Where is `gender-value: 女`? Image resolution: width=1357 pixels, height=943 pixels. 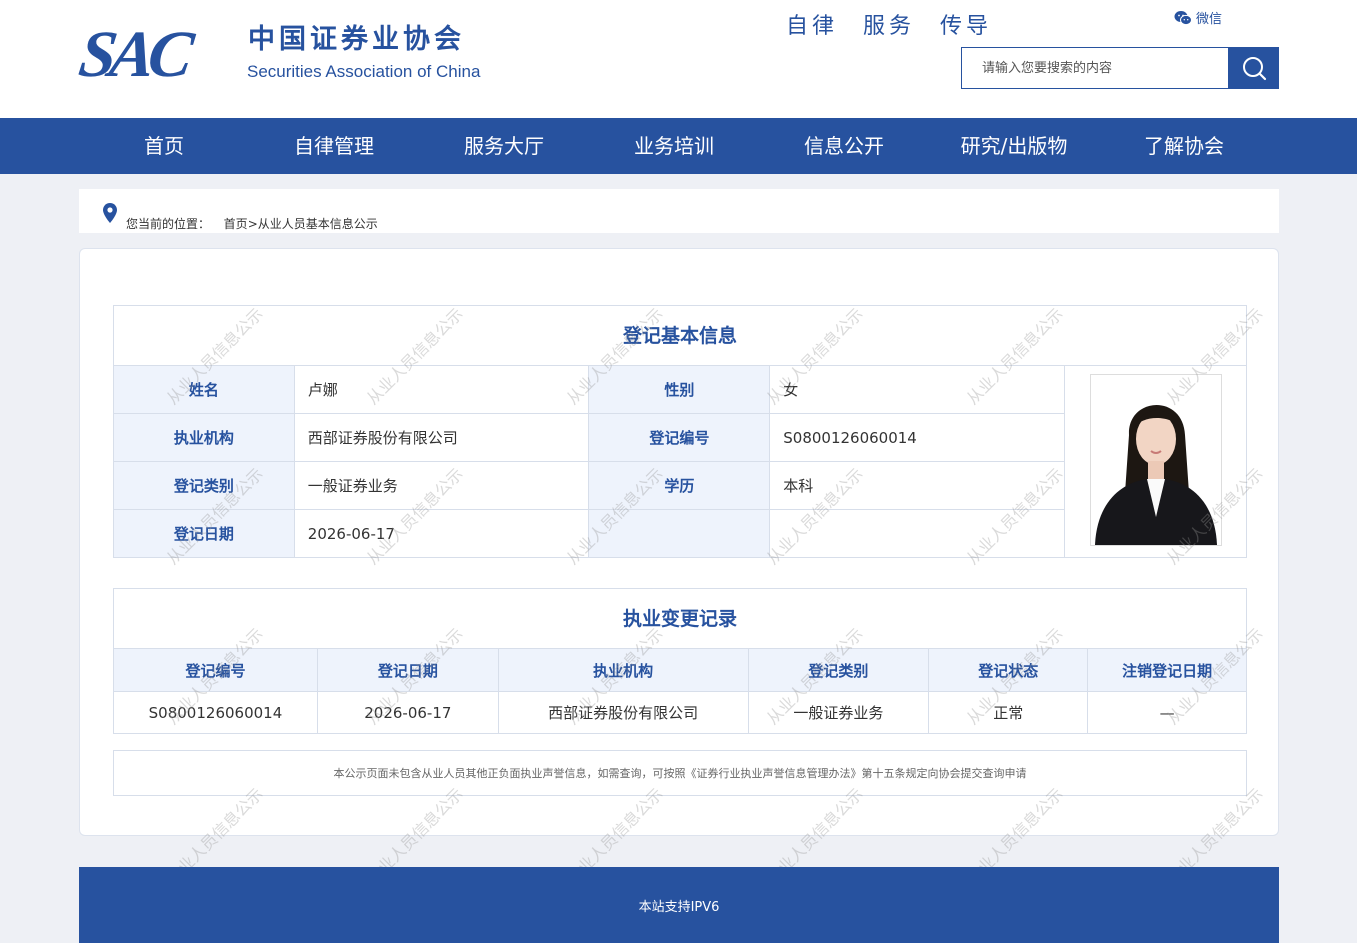 gender-value: 女 is located at coordinates (917, 389).